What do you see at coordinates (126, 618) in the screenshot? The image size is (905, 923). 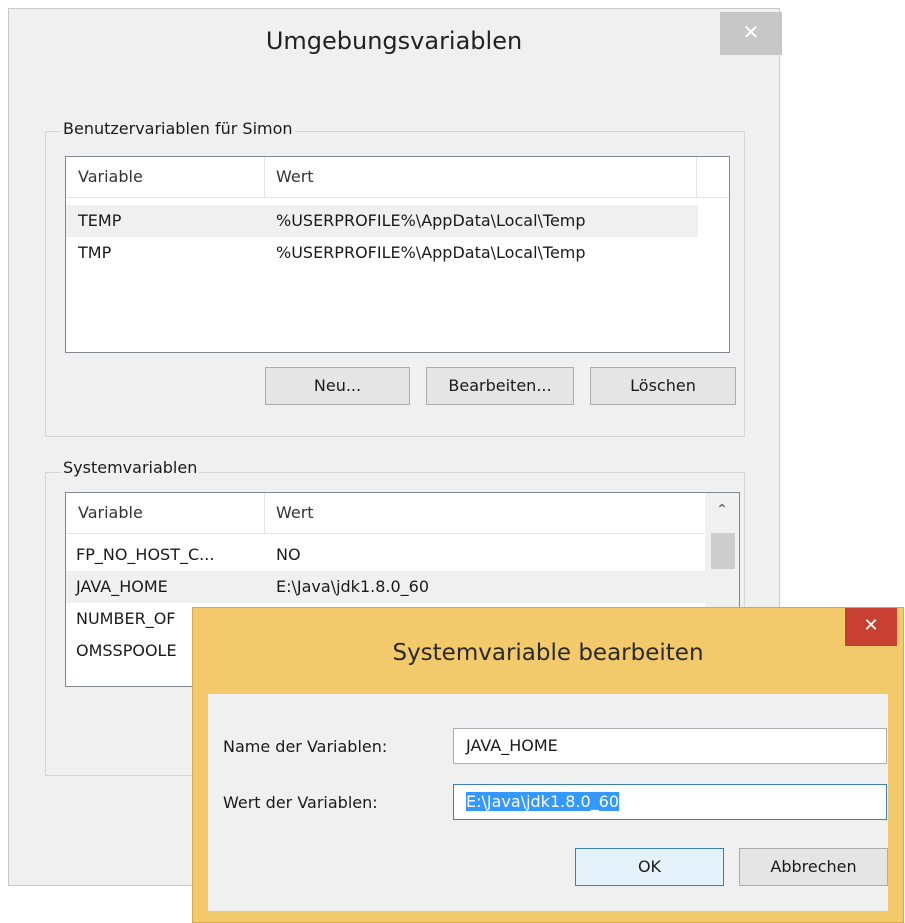 I see `cell-variable: NUMBER_OF` at bounding box center [126, 618].